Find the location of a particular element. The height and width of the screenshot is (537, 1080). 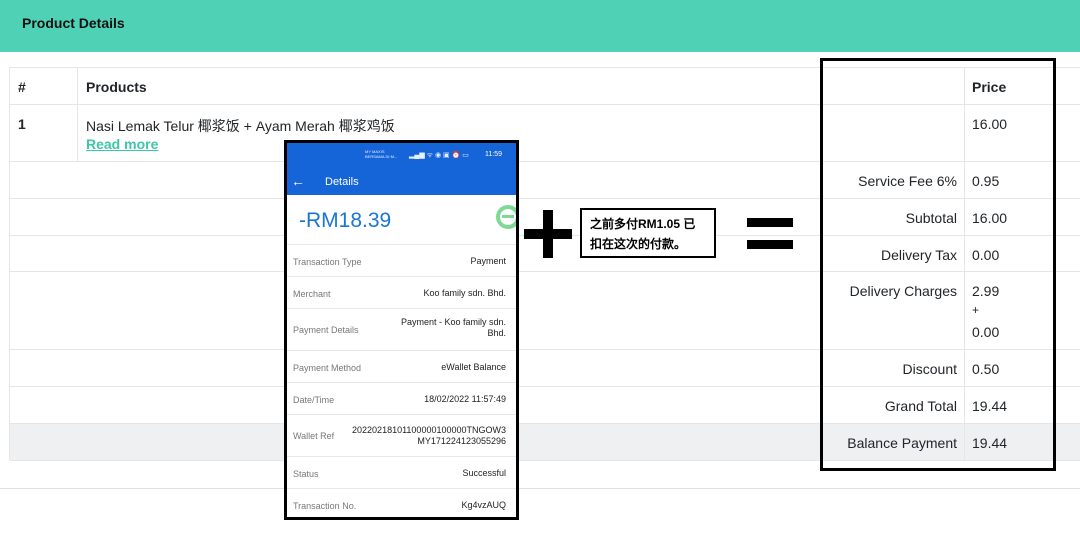

annotation-note-text: 之前多付RM1.05 已 扣在这次的付款。 is located at coordinates (651, 234).